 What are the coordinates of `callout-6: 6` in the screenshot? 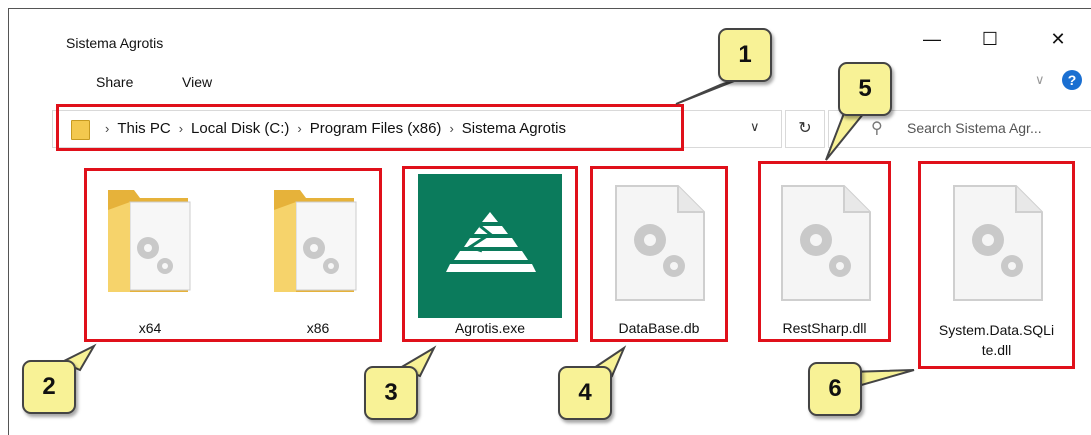 It's located at (835, 389).